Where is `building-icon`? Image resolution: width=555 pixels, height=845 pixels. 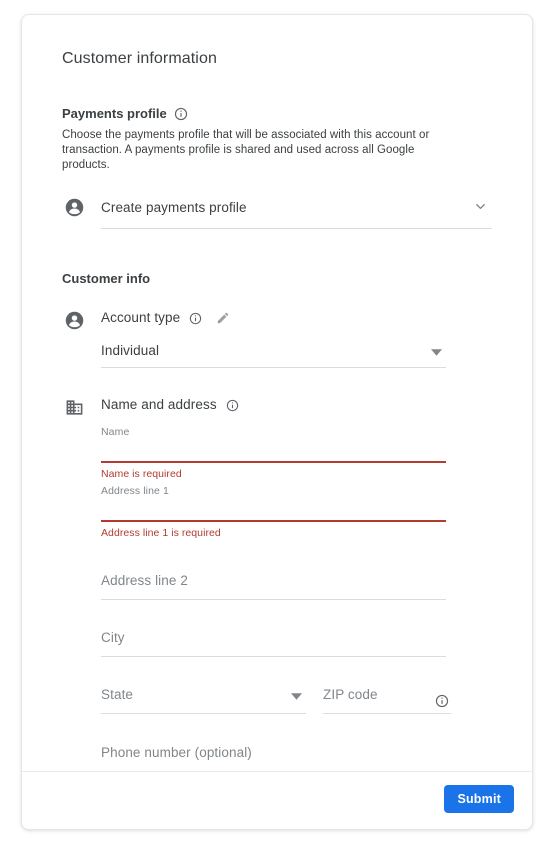
building-icon is located at coordinates (74, 407).